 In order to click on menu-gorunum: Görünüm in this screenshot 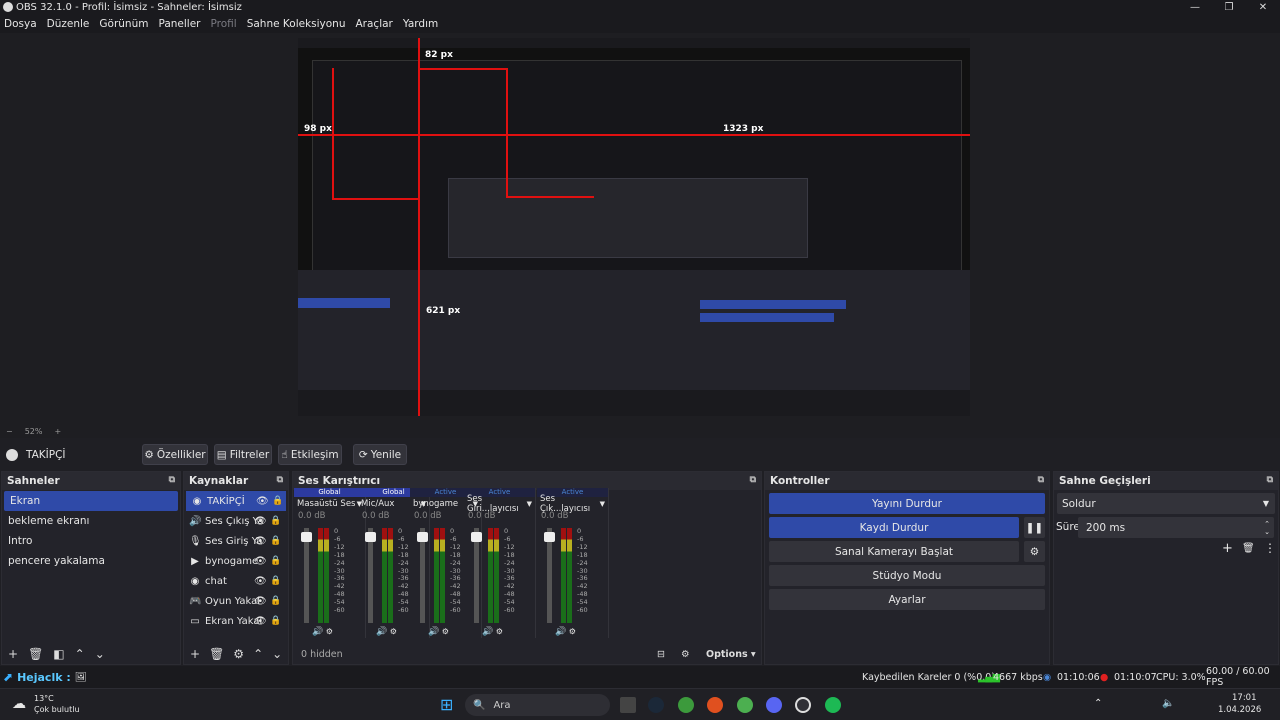, I will do `click(123, 24)`.